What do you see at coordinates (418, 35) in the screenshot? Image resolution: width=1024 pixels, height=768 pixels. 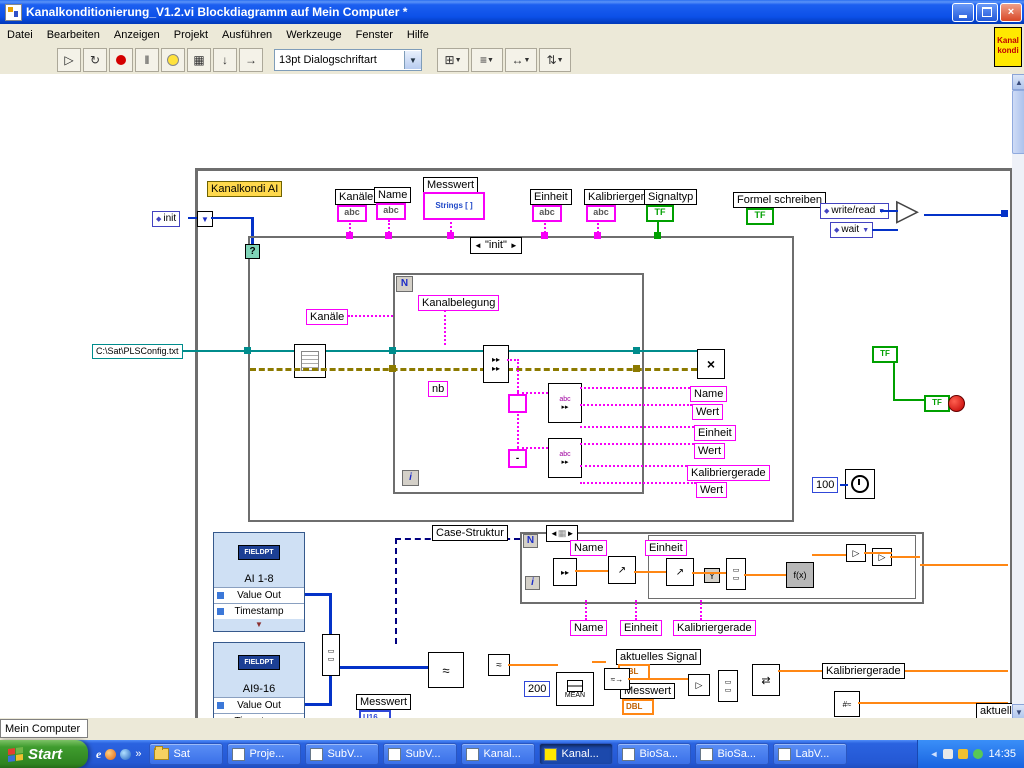 I see `menu-hilfe: Hilfe` at bounding box center [418, 35].